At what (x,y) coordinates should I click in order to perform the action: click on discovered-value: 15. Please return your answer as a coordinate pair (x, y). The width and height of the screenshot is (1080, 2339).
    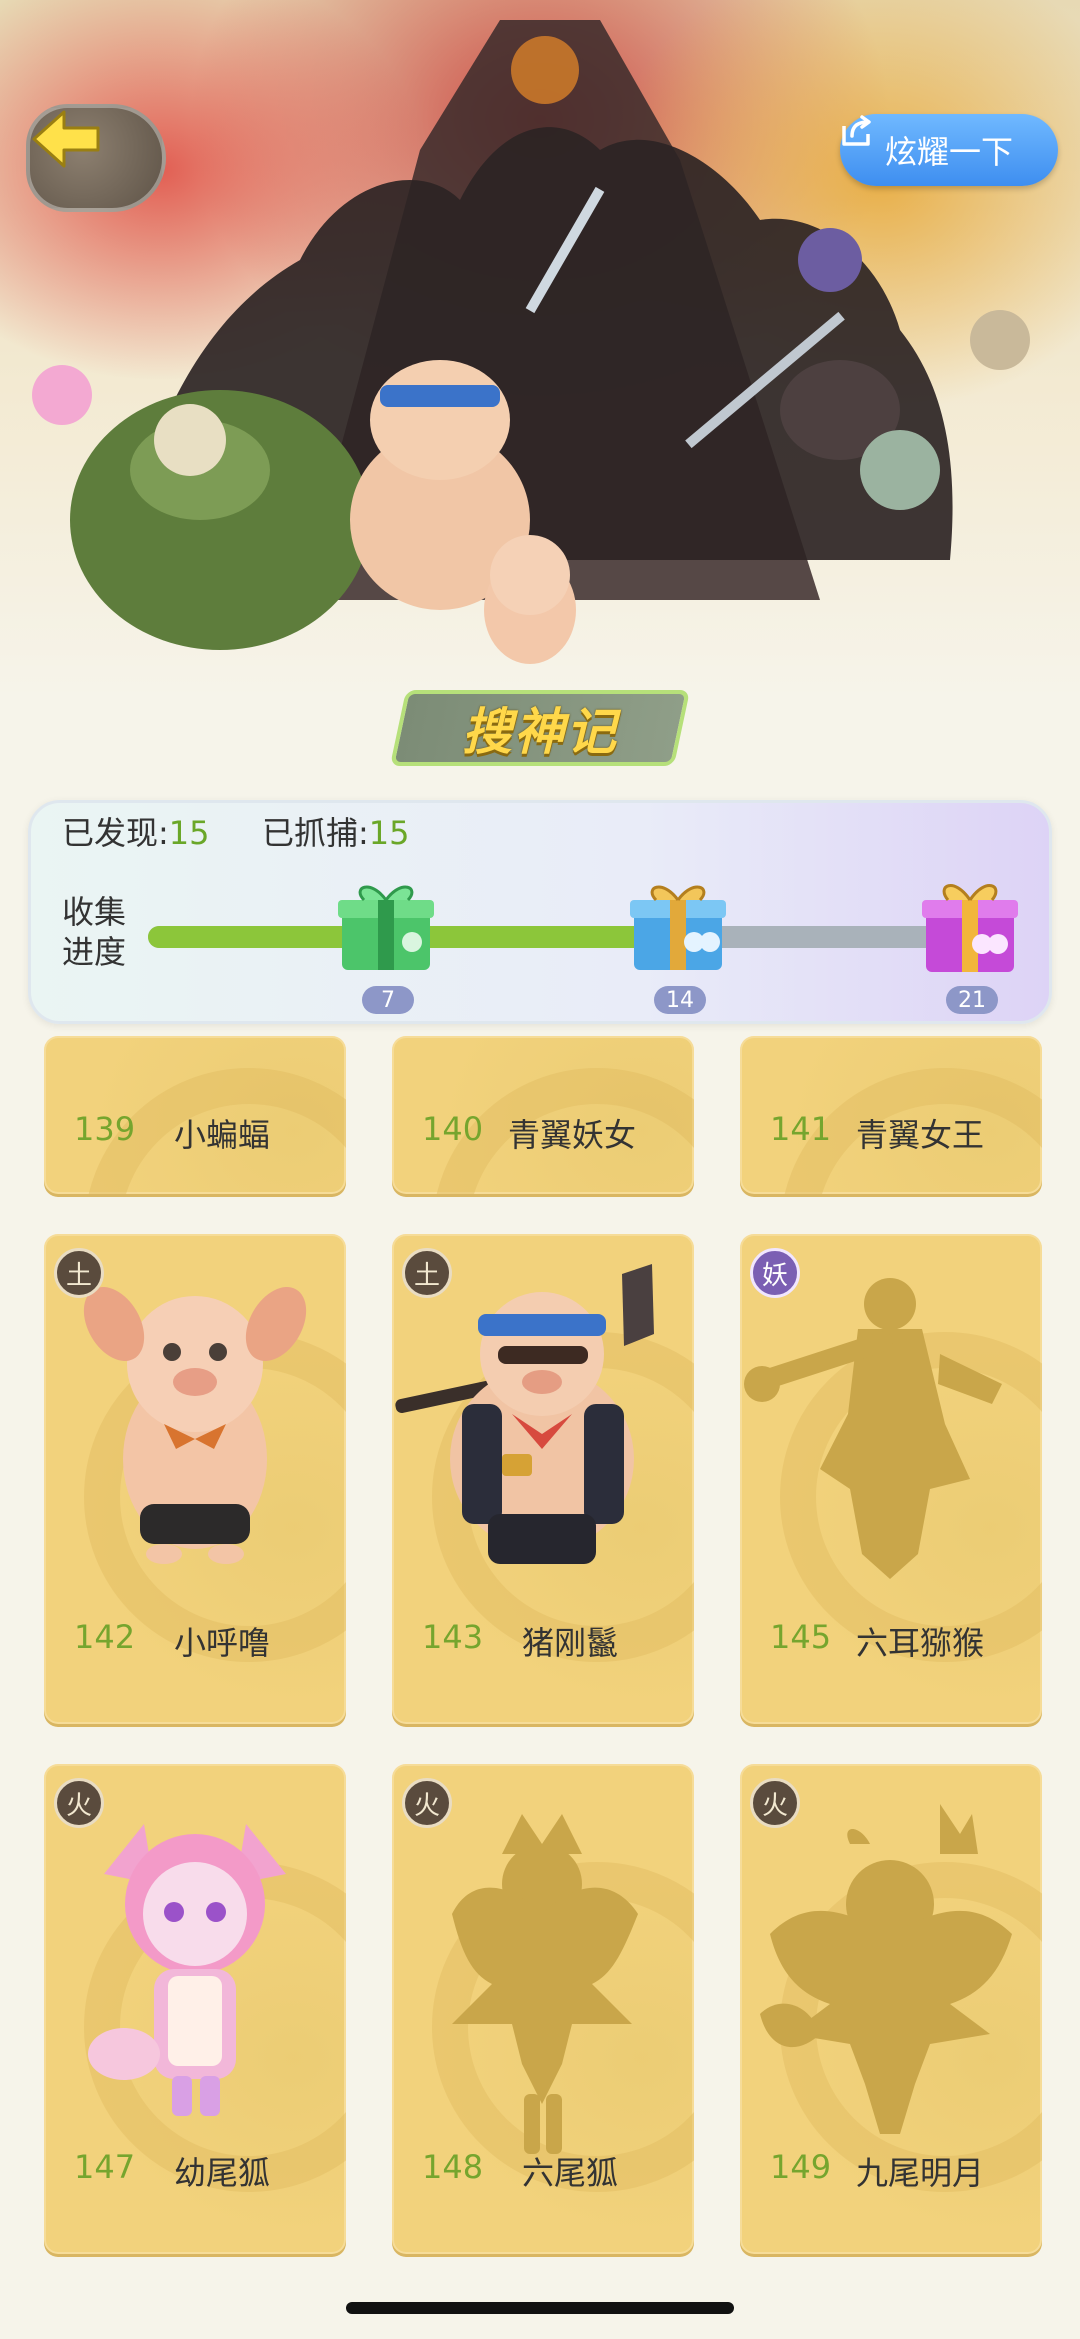
    Looking at the image, I should click on (189, 833).